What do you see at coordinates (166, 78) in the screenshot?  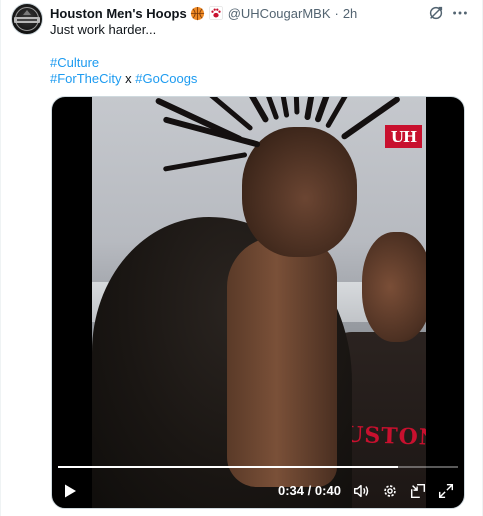 I see `hashtag-gocoogs: #GoCoogs` at bounding box center [166, 78].